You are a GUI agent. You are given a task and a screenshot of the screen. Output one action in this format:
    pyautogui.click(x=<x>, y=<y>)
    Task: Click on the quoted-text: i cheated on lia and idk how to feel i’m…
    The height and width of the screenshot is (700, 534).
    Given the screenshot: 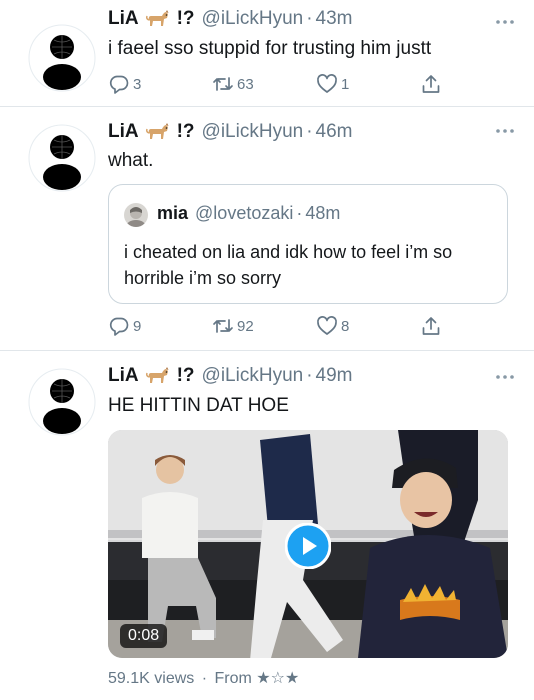 What is the action you would take?
    pyautogui.click(x=288, y=265)
    